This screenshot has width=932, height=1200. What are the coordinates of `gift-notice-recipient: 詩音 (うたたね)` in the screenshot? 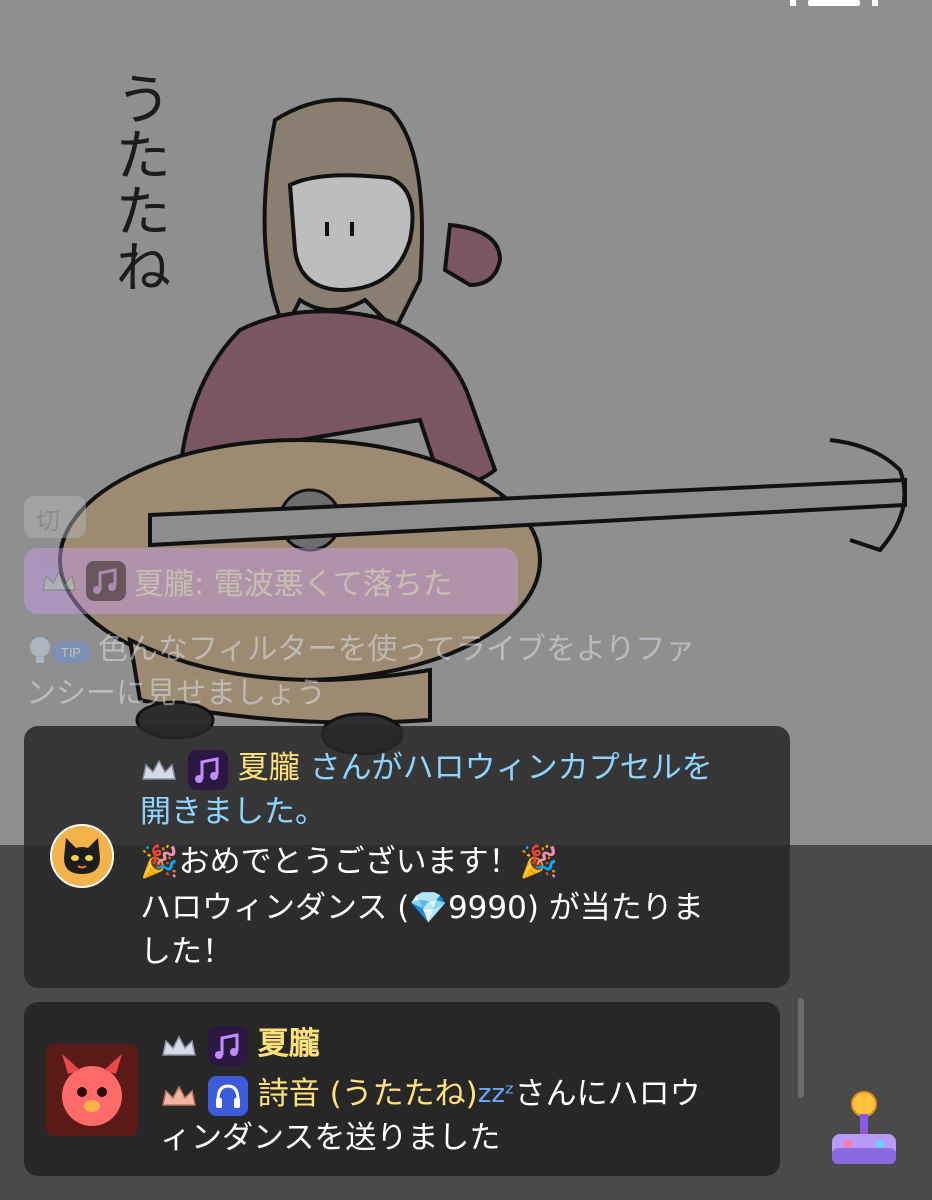 It's located at (368, 1094).